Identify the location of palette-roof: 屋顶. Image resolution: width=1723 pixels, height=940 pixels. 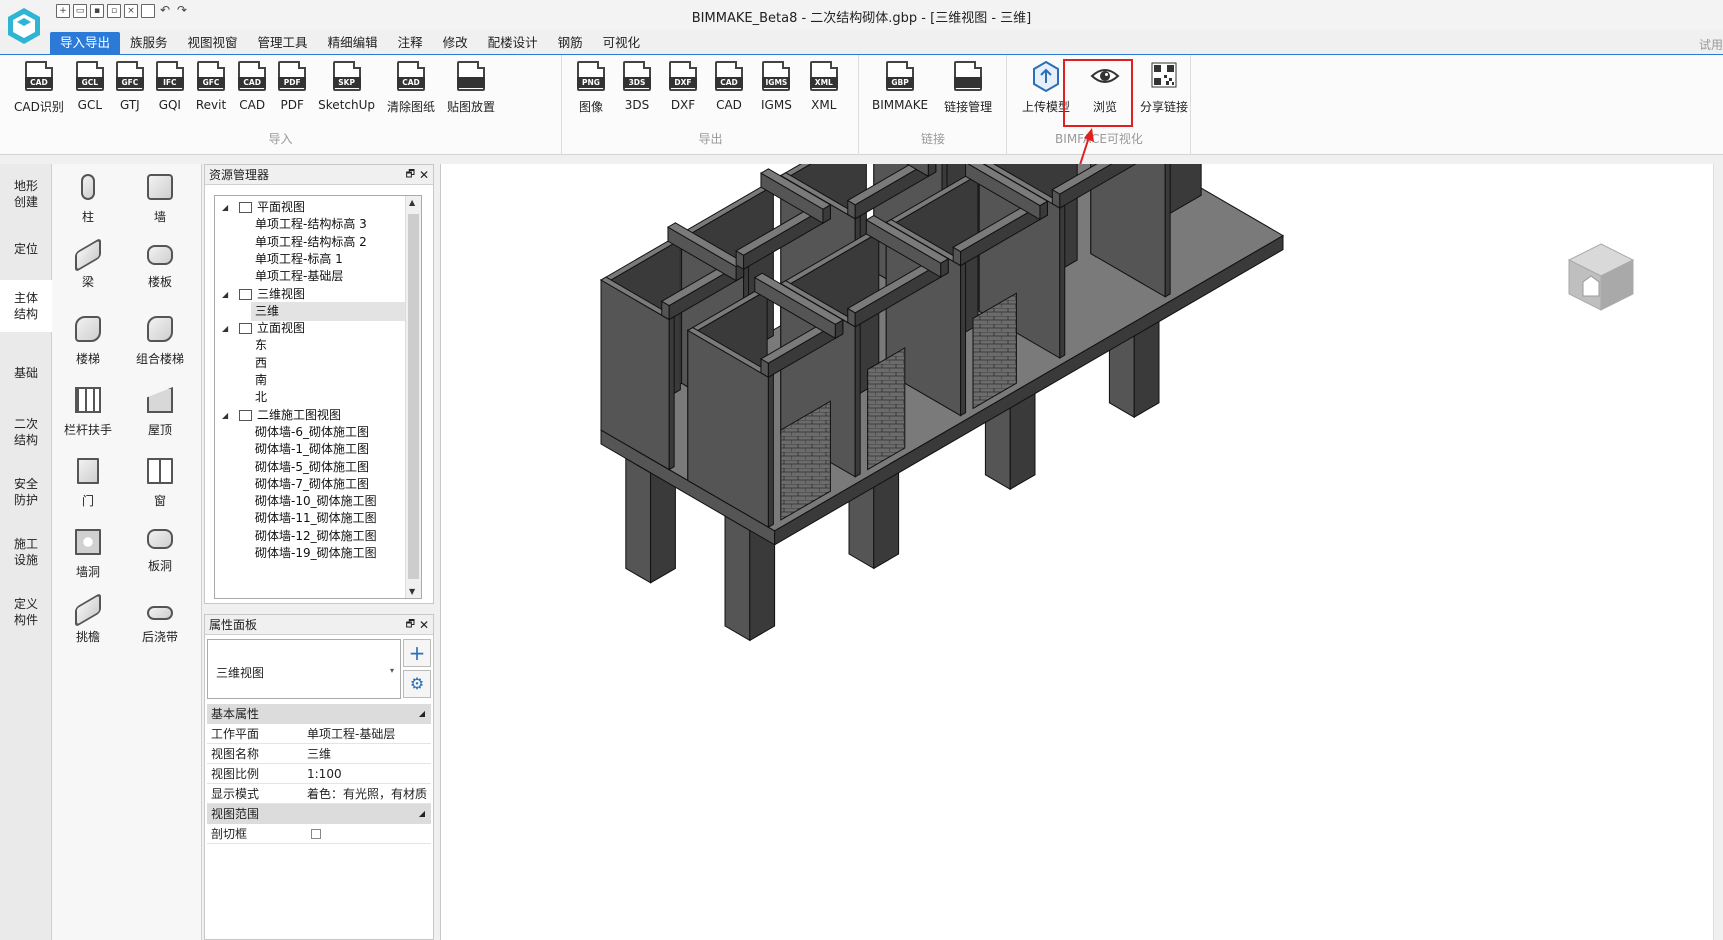
(160, 412).